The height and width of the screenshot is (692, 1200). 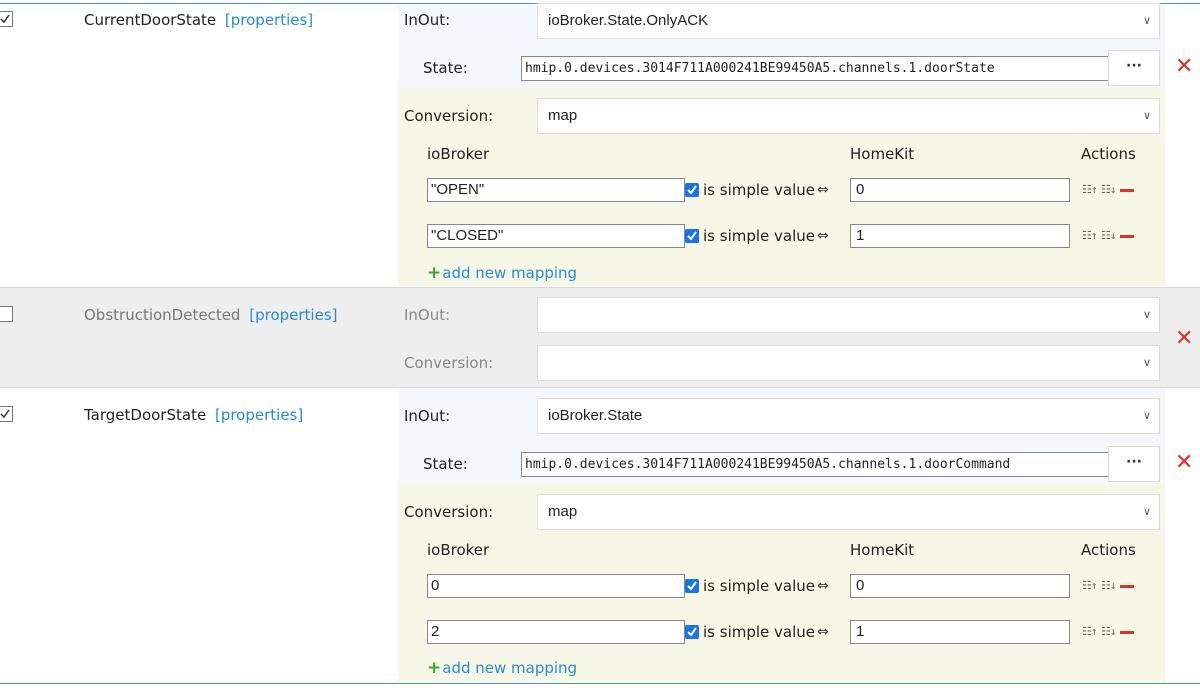 I want to click on characteristic-name: ObstructionDetected [properties], so click(x=210, y=315).